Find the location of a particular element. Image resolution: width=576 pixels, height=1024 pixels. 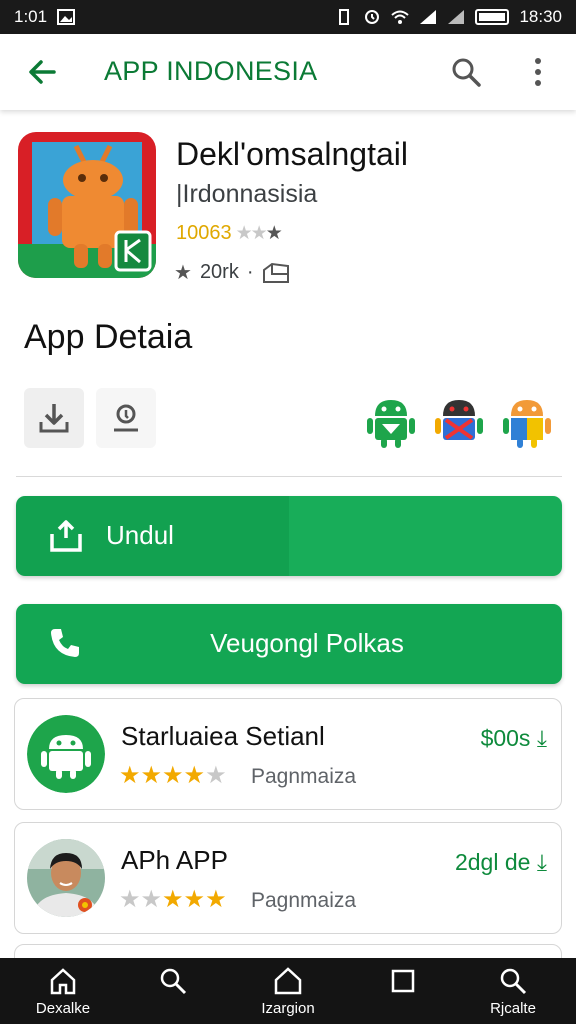

nav-home-label: Dexalke is located at coordinates (63, 1008).